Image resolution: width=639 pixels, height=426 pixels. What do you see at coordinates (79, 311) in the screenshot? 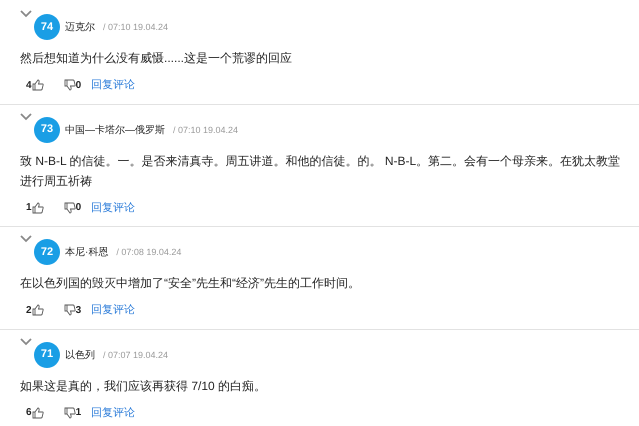
I see `dislike-count: 3` at bounding box center [79, 311].